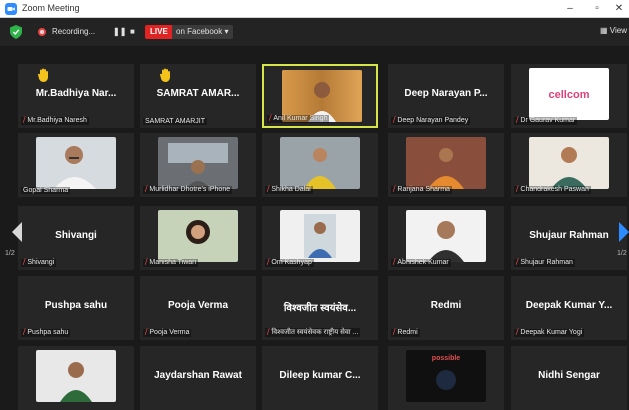  Describe the element at coordinates (569, 165) in the screenshot. I see `participant-tile: ⧸ Chandrakesh Paswan` at that location.